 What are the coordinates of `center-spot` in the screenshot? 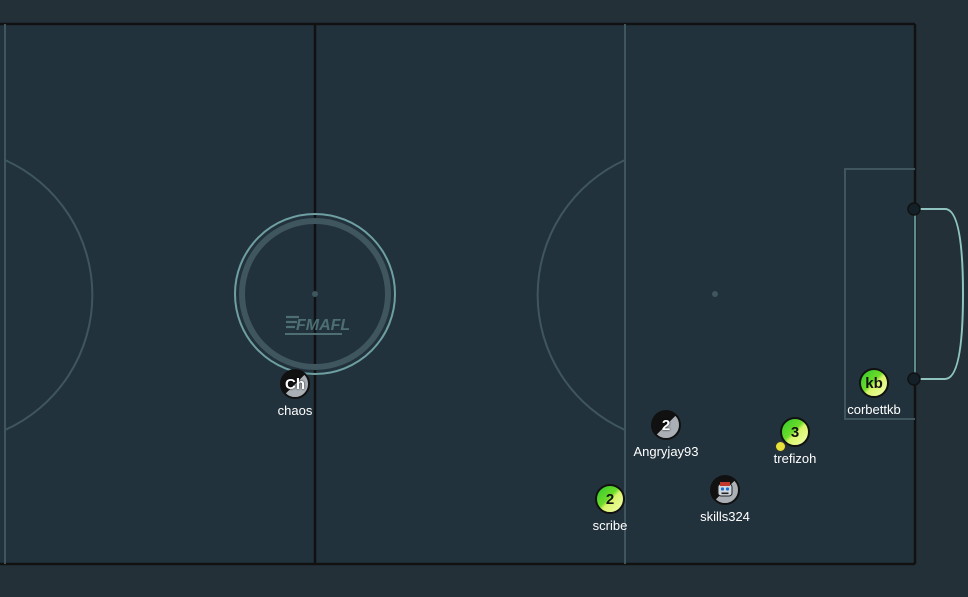 It's located at (315, 294).